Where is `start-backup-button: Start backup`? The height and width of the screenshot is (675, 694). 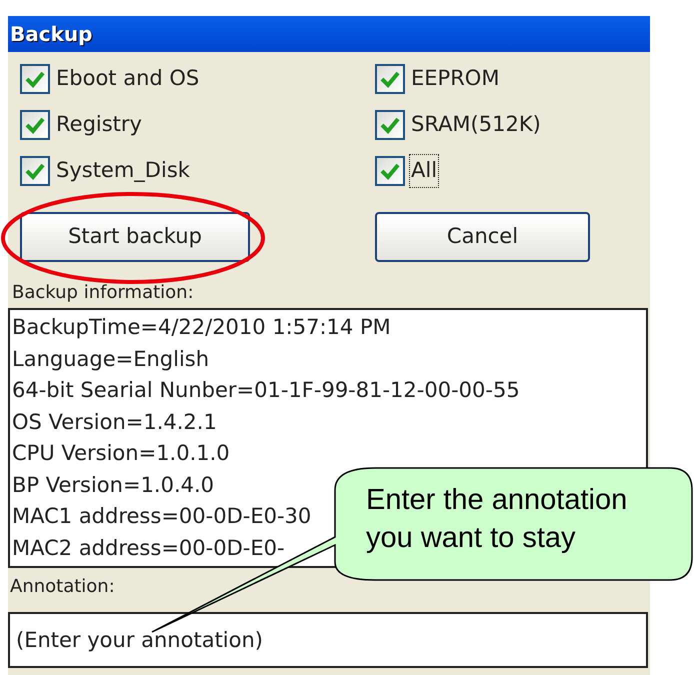 start-backup-button: Start backup is located at coordinates (135, 237).